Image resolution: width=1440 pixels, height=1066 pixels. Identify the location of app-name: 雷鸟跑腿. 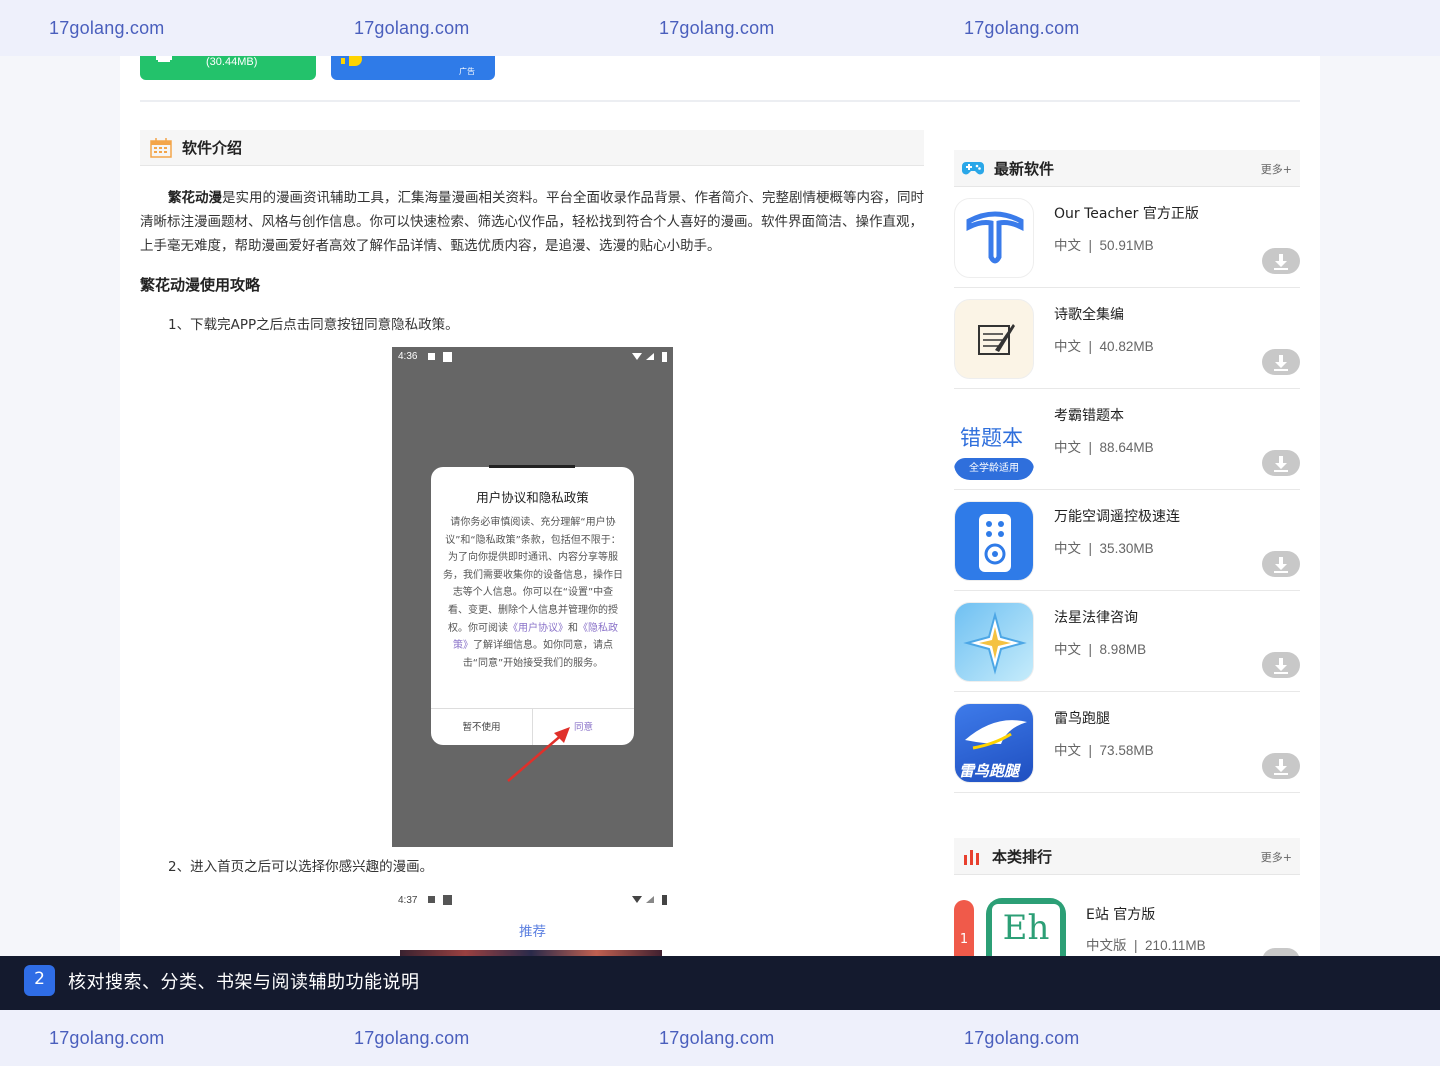
(1082, 719).